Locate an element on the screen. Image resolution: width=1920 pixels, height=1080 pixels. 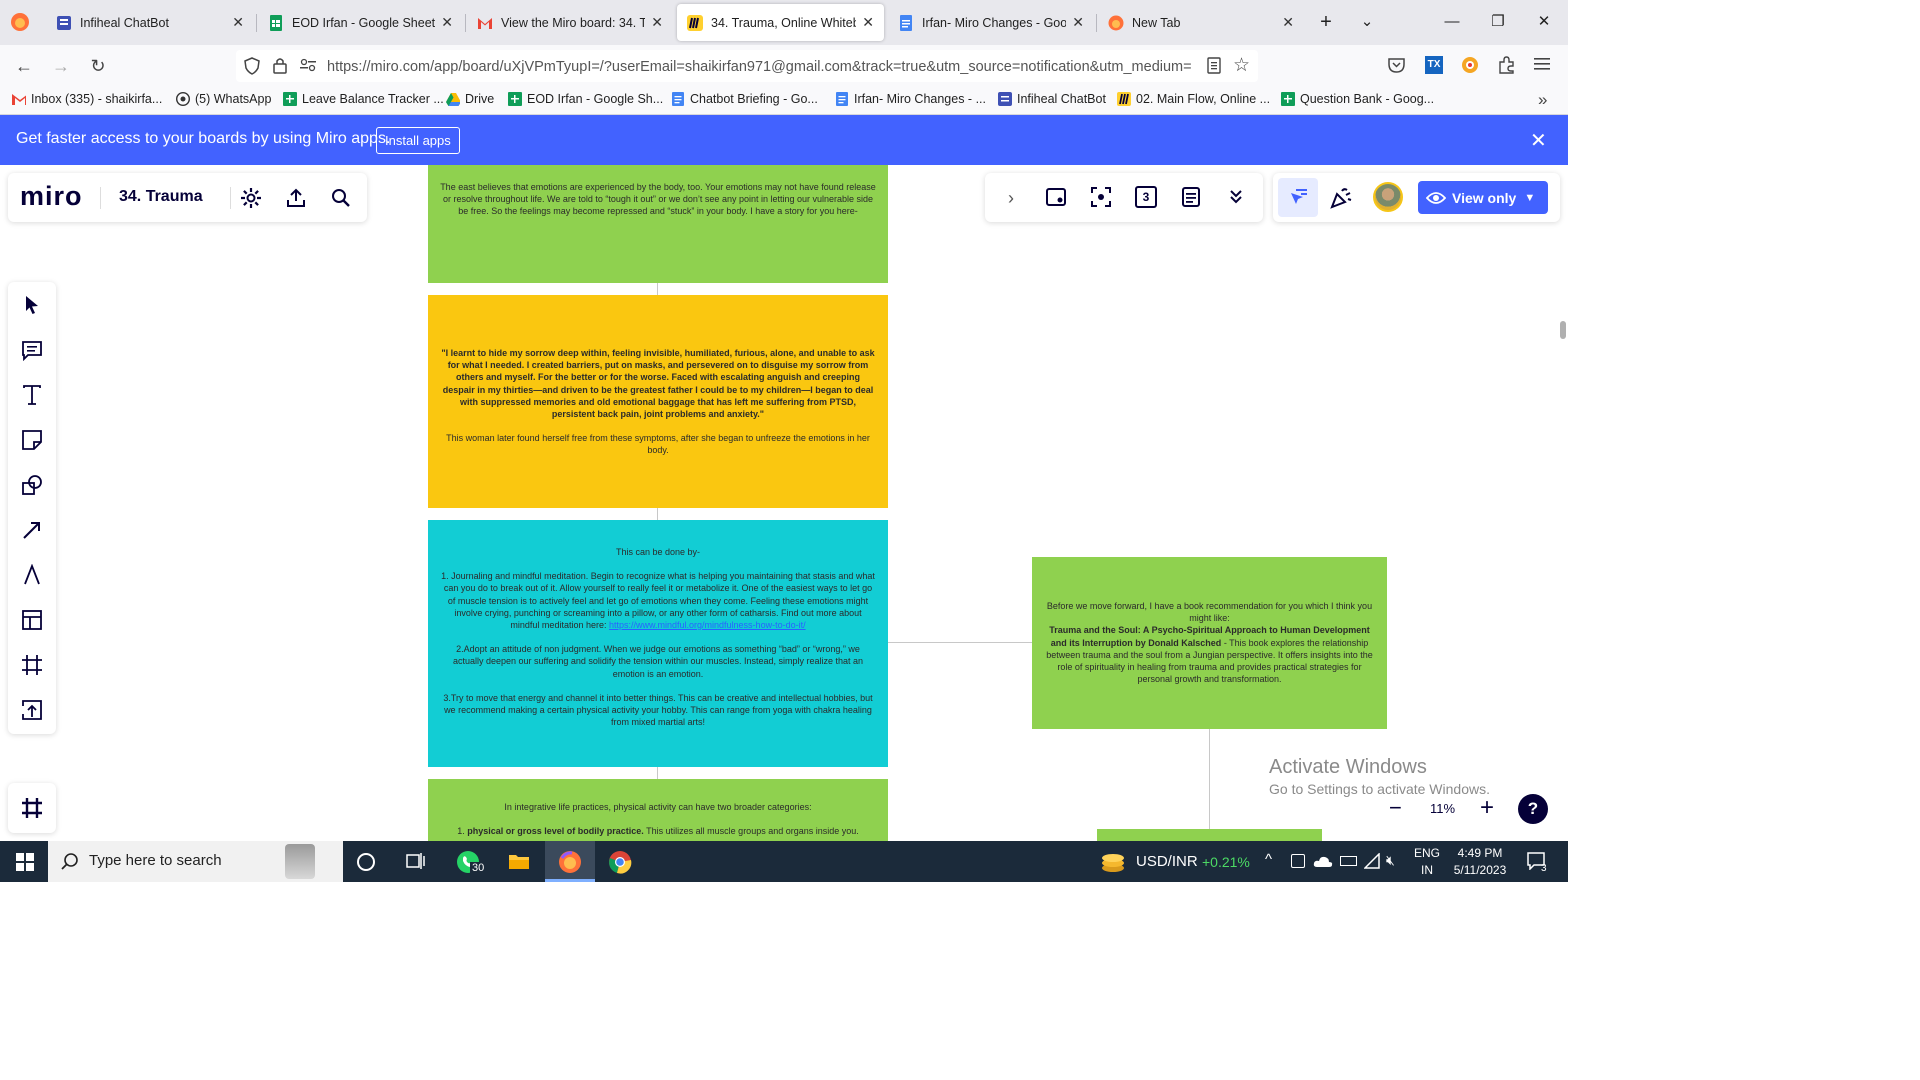
notes-document-icon is located at coordinates (1191, 197).